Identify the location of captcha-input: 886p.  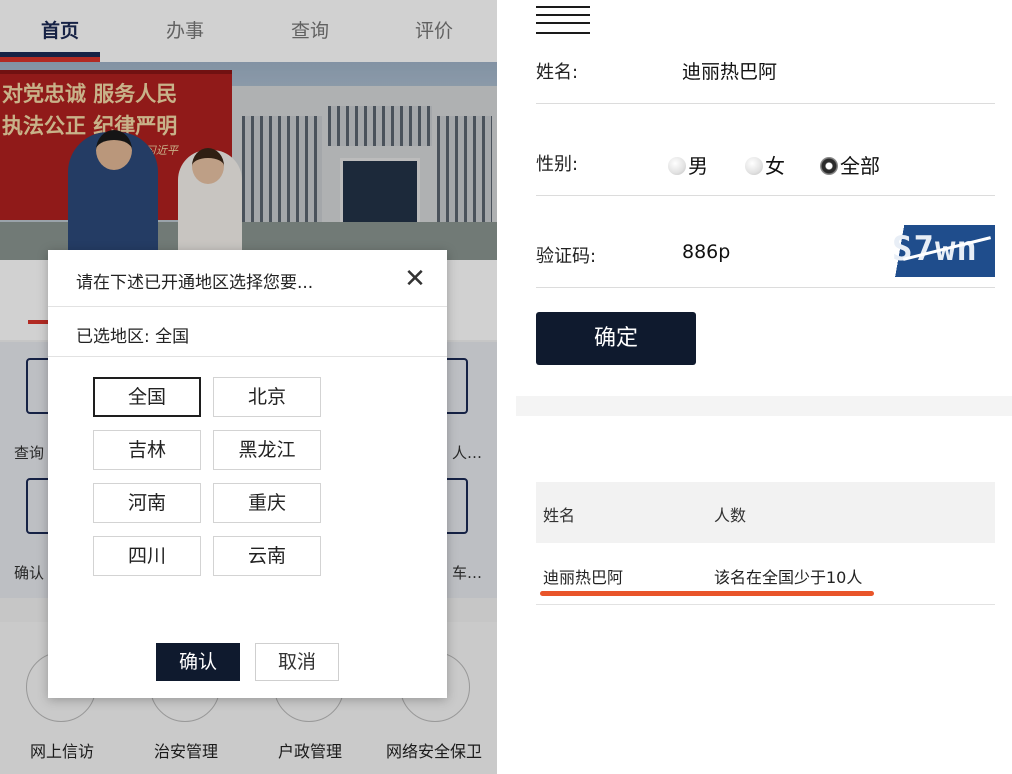
(706, 252).